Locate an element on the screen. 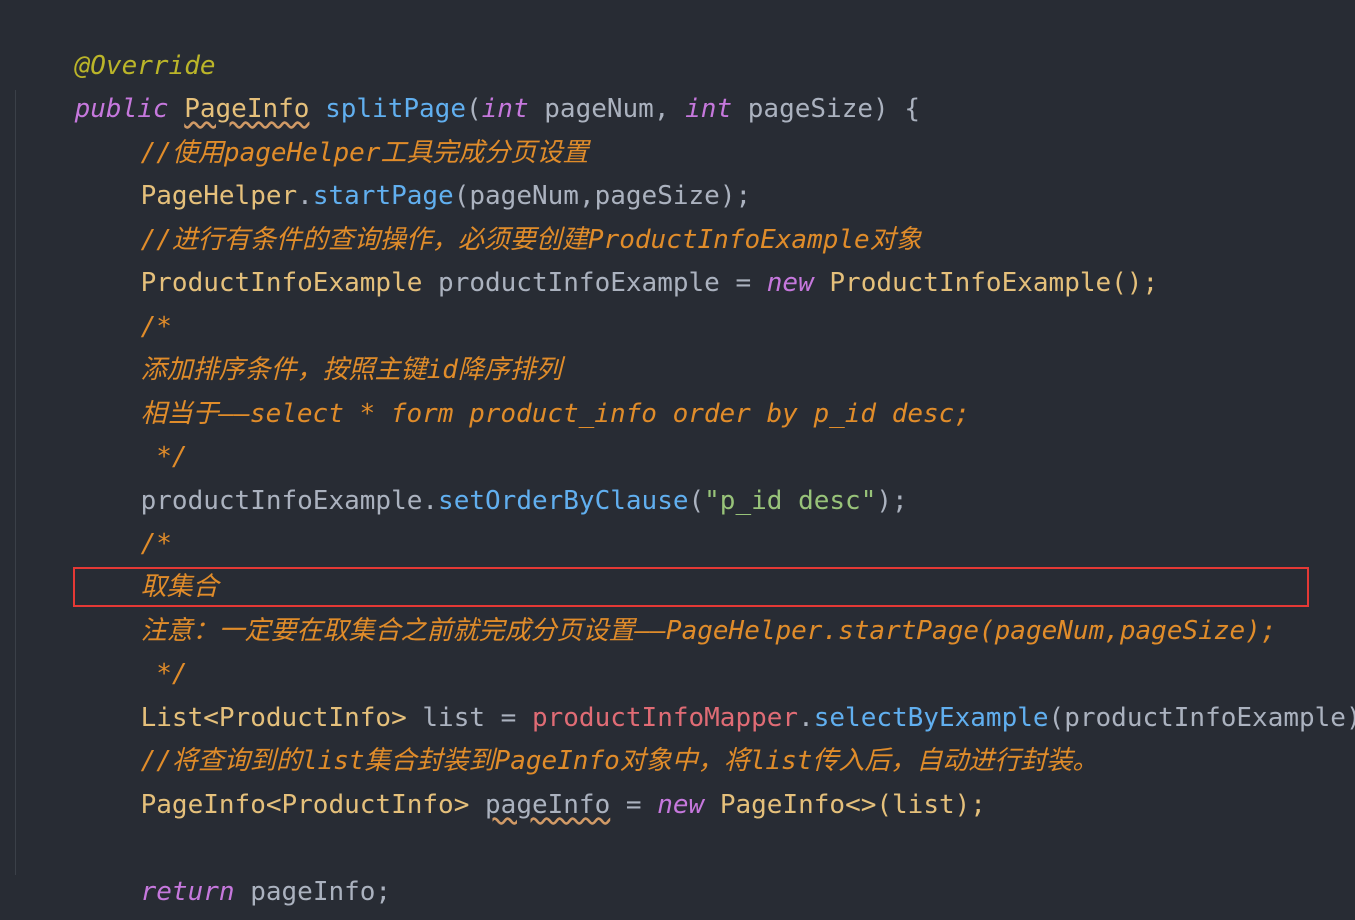 The image size is (1355, 920). variable-token: productInfoExample = is located at coordinates (594, 283).